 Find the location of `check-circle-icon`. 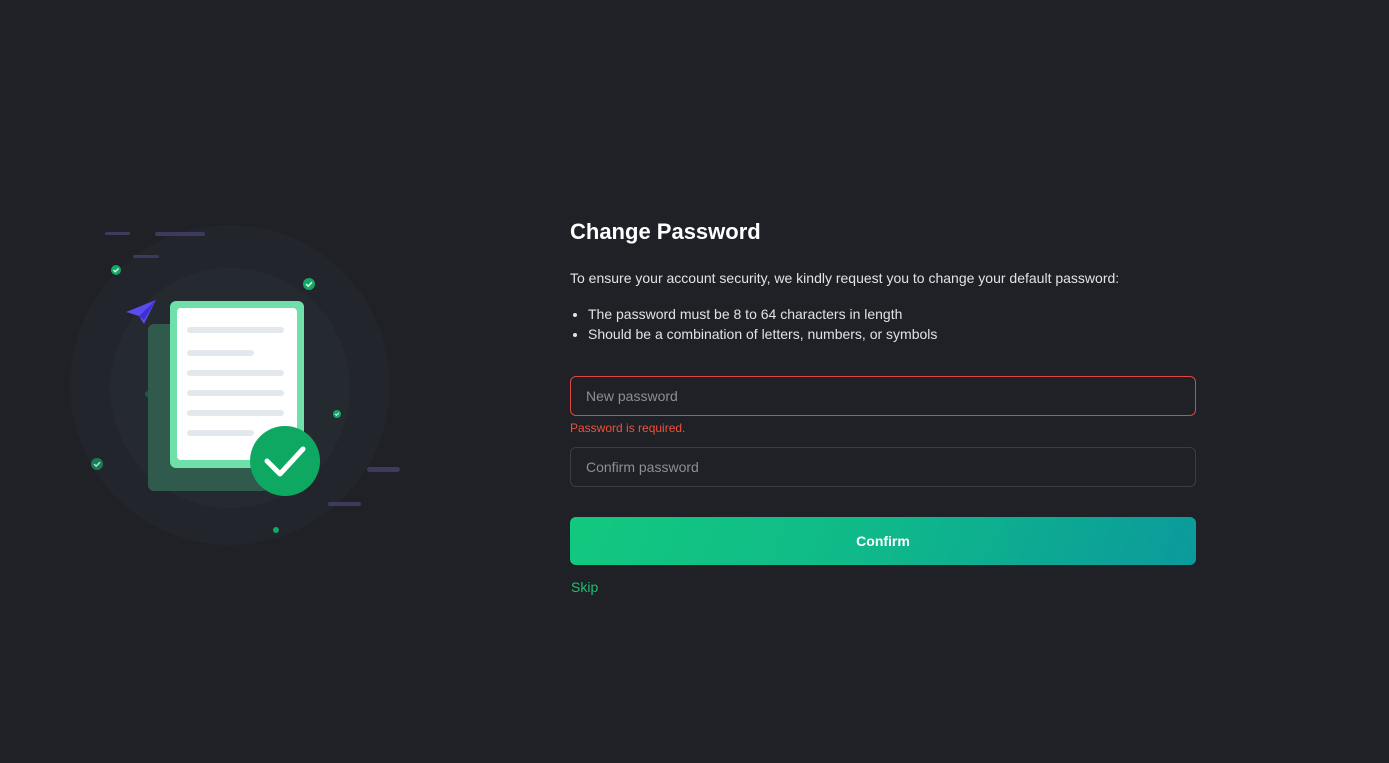

check-circle-icon is located at coordinates (285, 461).